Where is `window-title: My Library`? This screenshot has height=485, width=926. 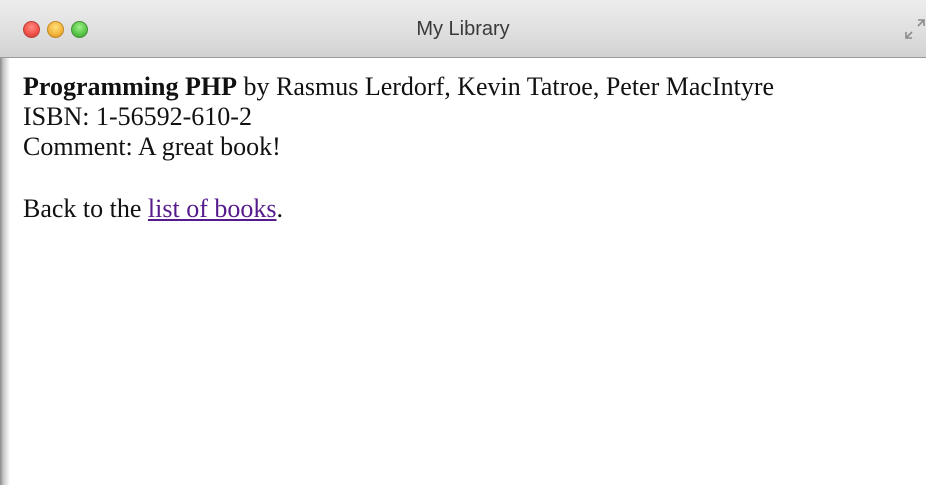 window-title: My Library is located at coordinates (463, 29).